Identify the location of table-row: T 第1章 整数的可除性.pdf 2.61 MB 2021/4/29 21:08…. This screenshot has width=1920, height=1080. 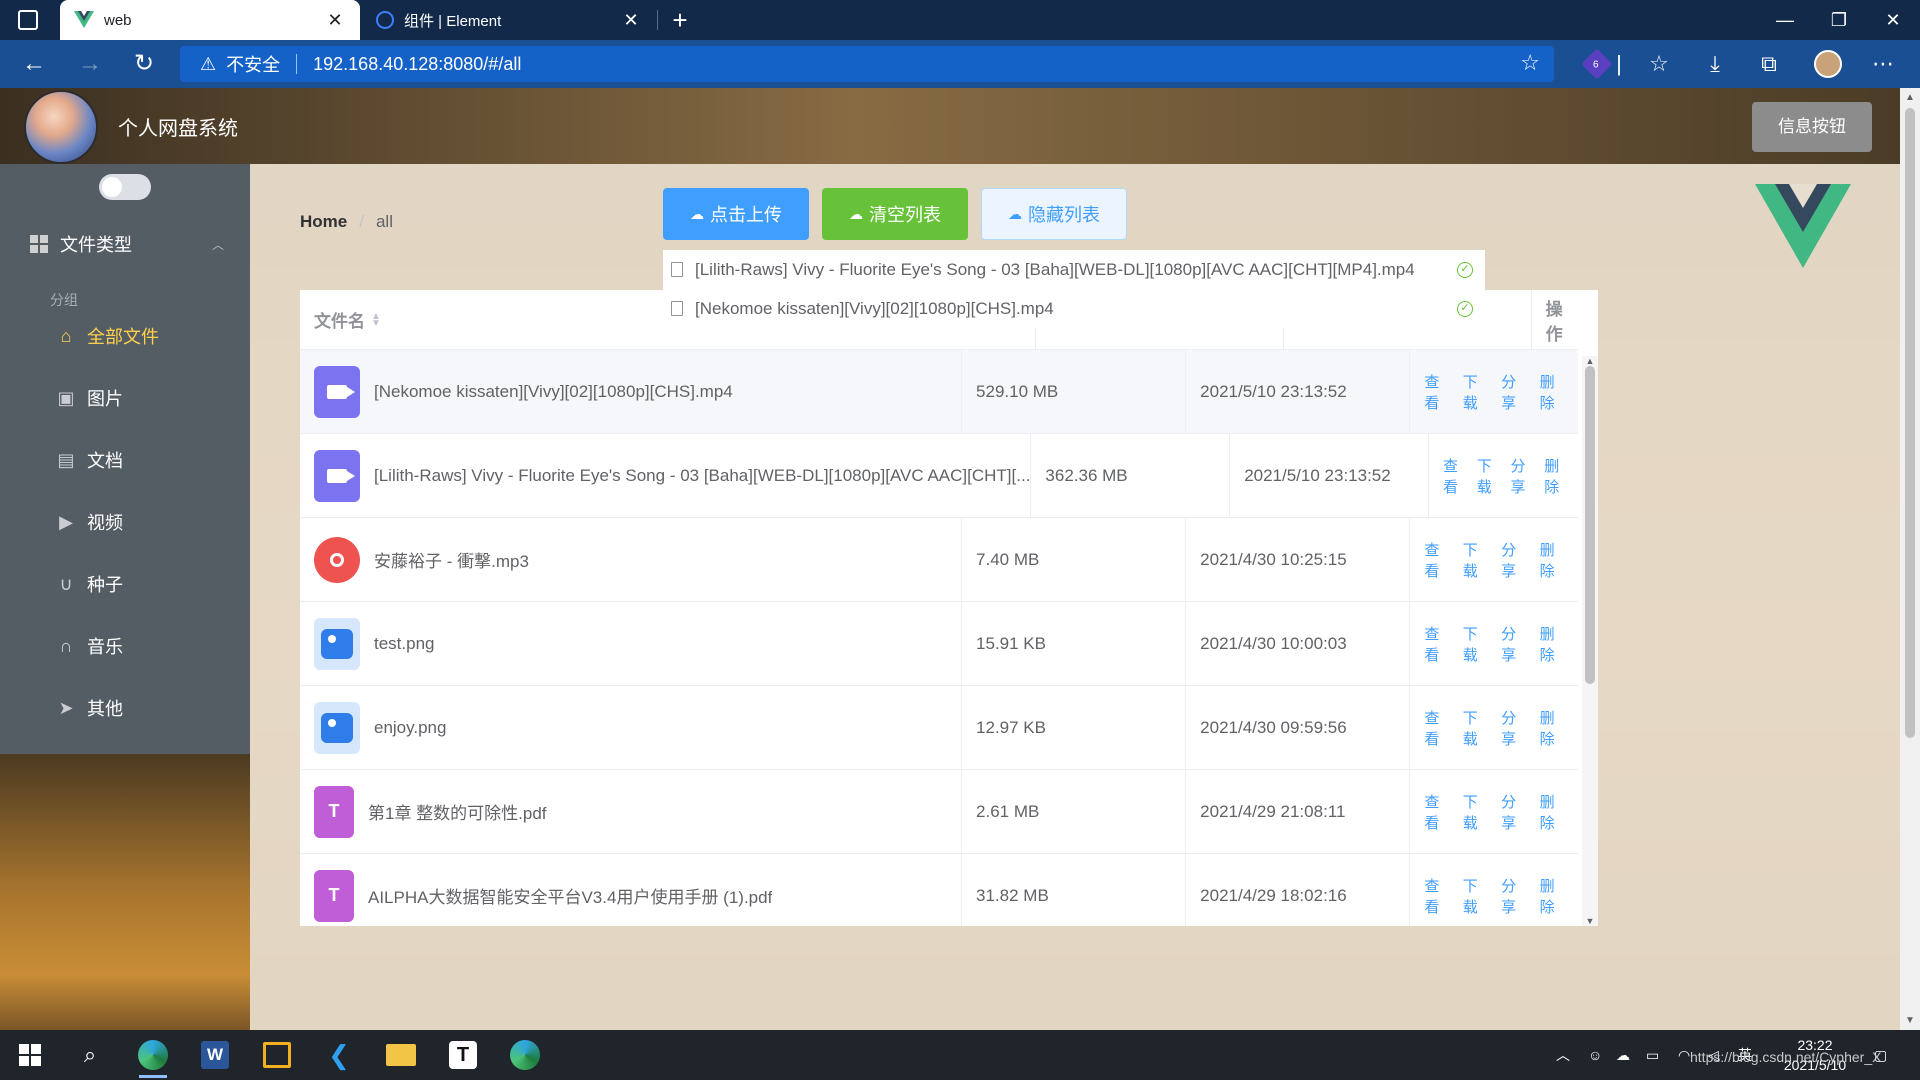
(939, 812).